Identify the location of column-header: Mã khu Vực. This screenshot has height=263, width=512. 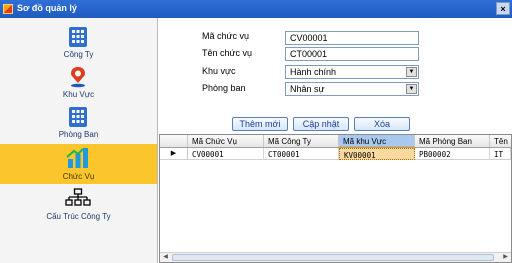
(377, 141).